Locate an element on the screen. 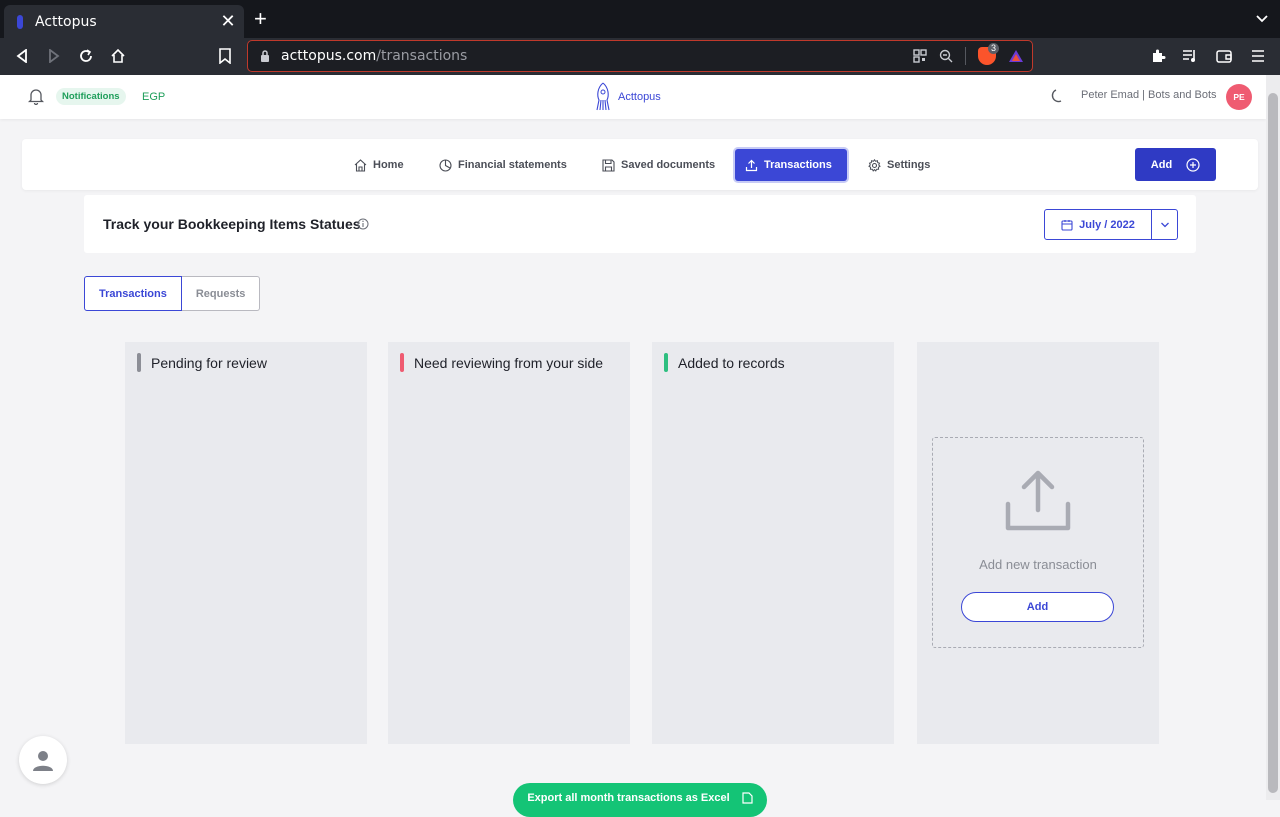 The image size is (1280, 817). scrollbar is located at coordinates (1273, 437).